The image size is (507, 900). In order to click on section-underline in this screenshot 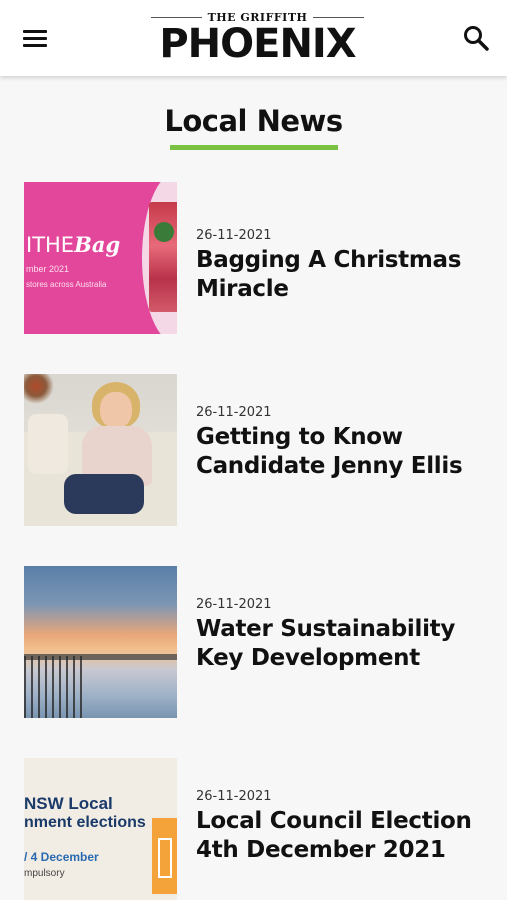, I will do `click(254, 147)`.